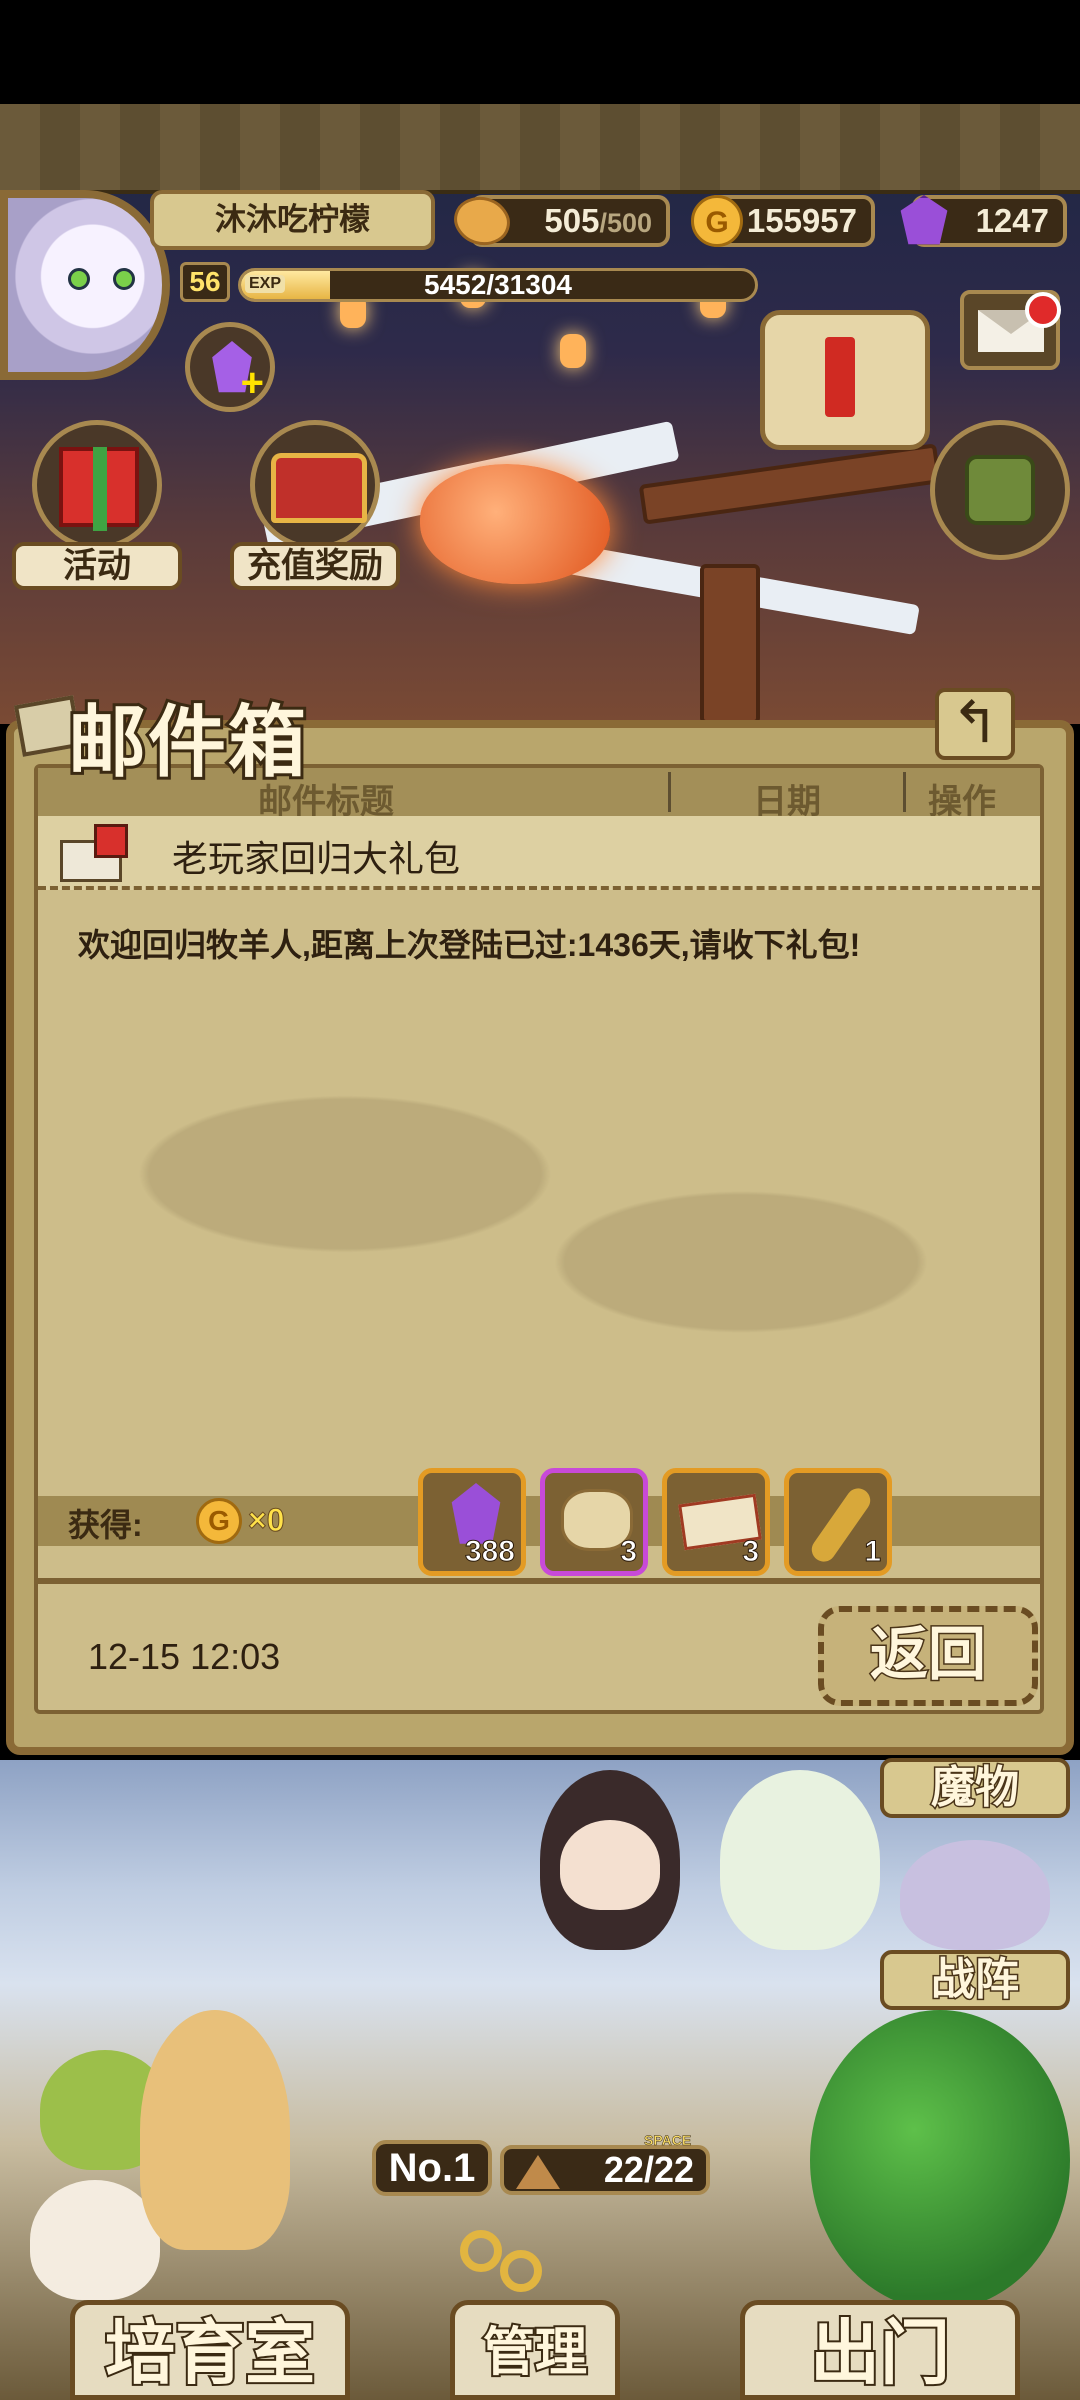 Image resolution: width=1080 pixels, height=2400 pixels. What do you see at coordinates (421, 2168) in the screenshot?
I see `rank-prefix: No.` at bounding box center [421, 2168].